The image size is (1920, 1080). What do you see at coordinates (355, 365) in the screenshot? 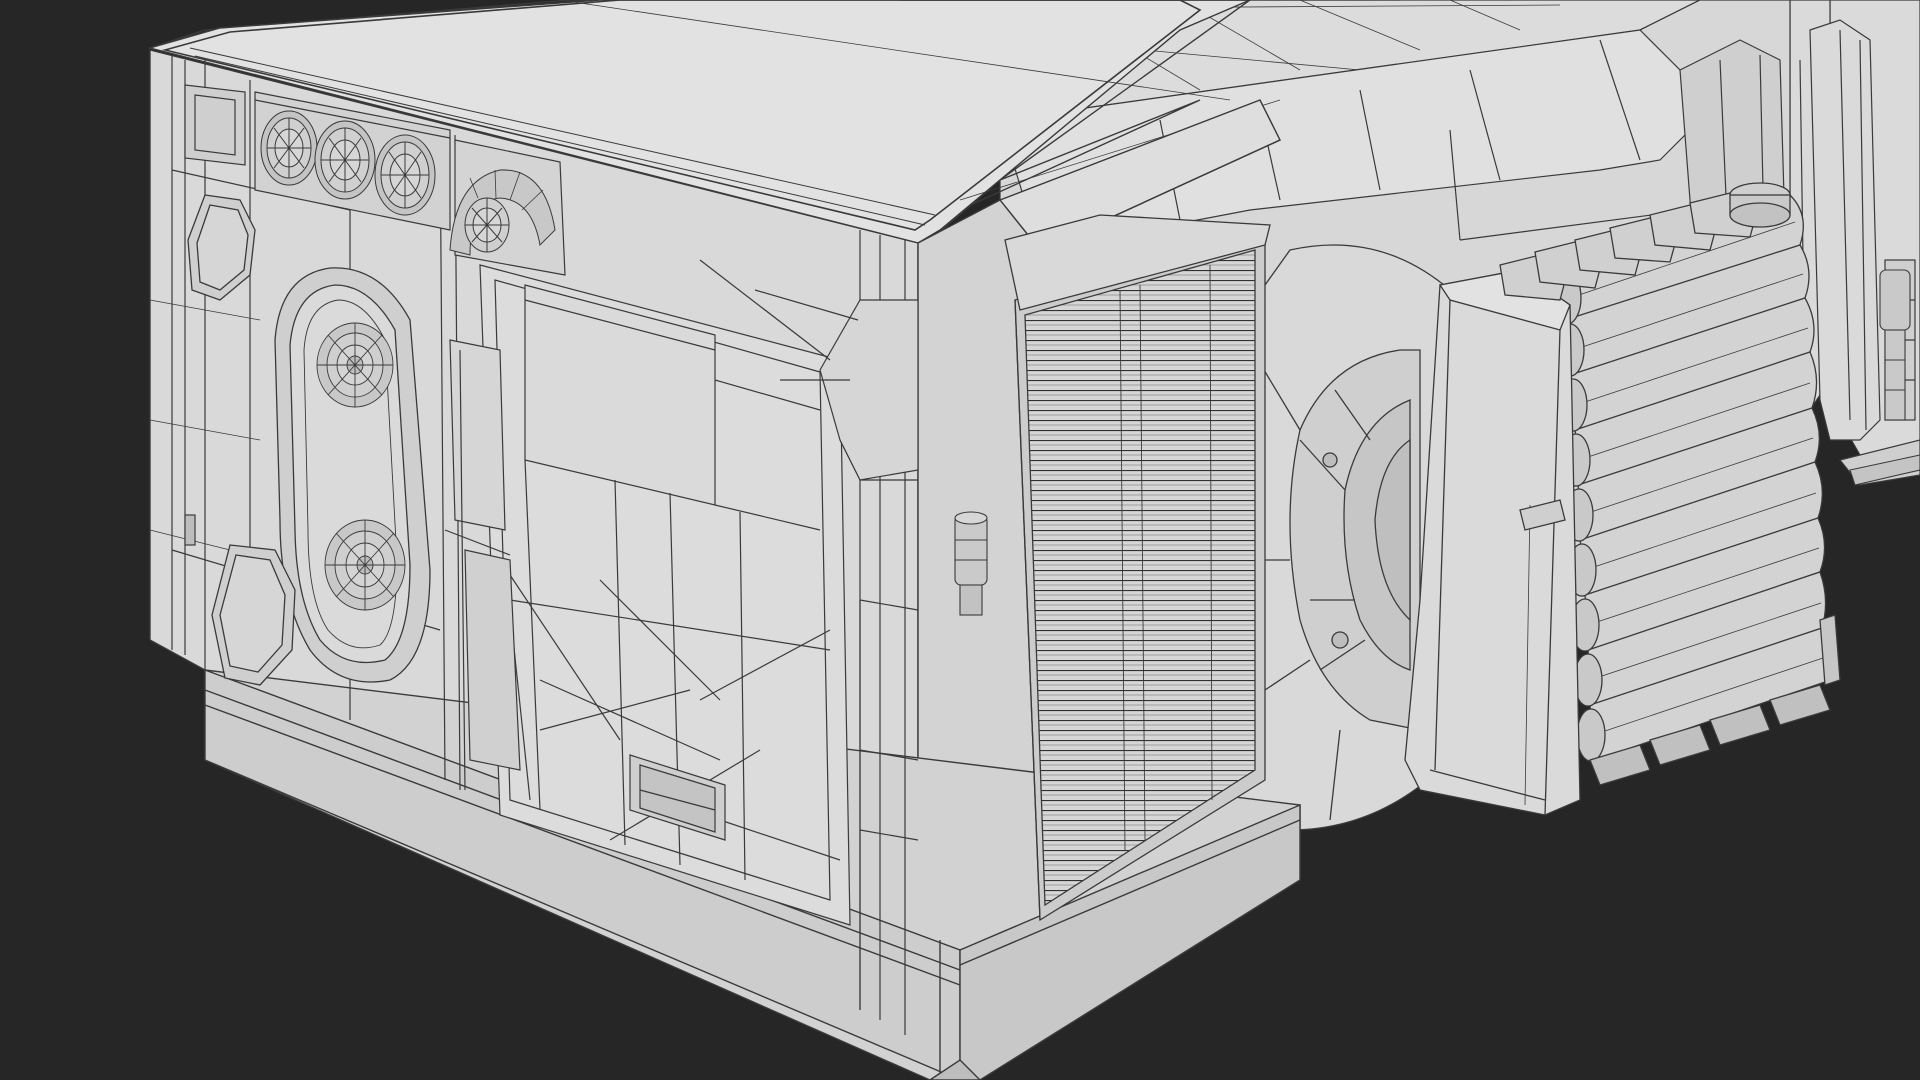
I see `fan-upper` at bounding box center [355, 365].